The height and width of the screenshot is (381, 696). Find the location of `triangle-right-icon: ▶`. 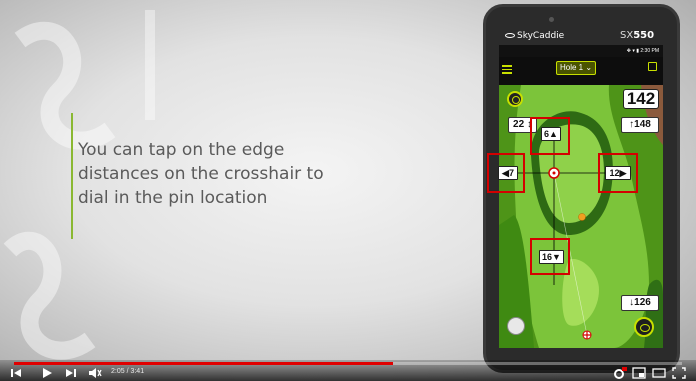

triangle-right-icon: ▶ is located at coordinates (623, 173).